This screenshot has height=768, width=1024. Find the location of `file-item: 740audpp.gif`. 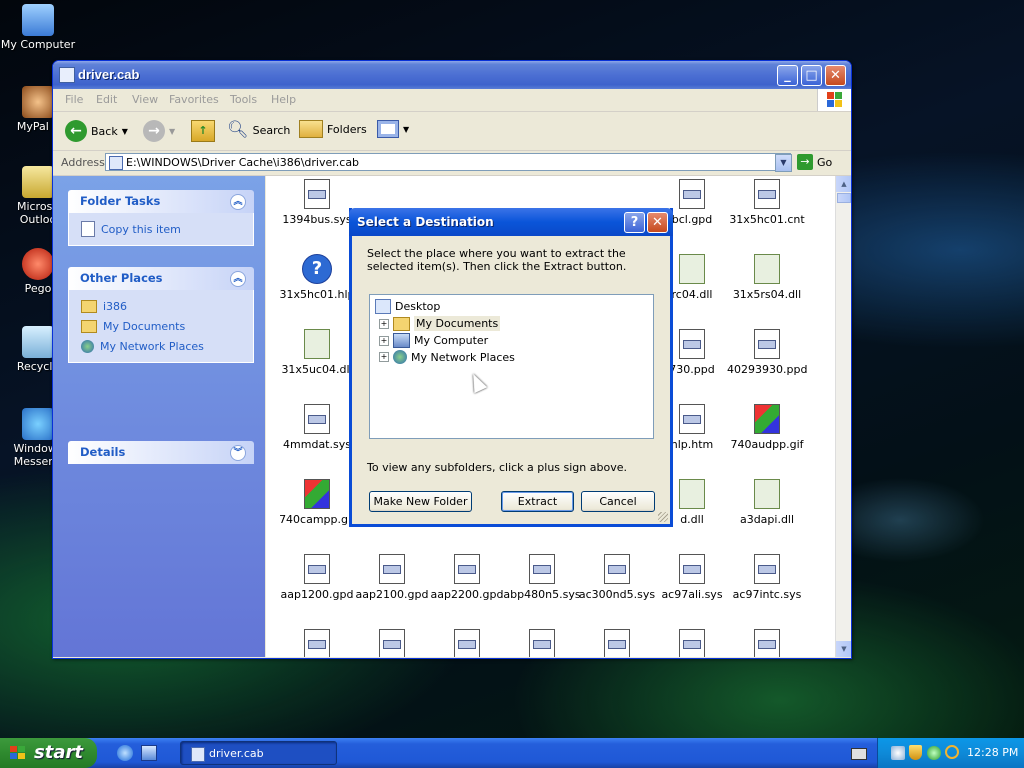

file-item: 740audpp.gif is located at coordinates (767, 427).